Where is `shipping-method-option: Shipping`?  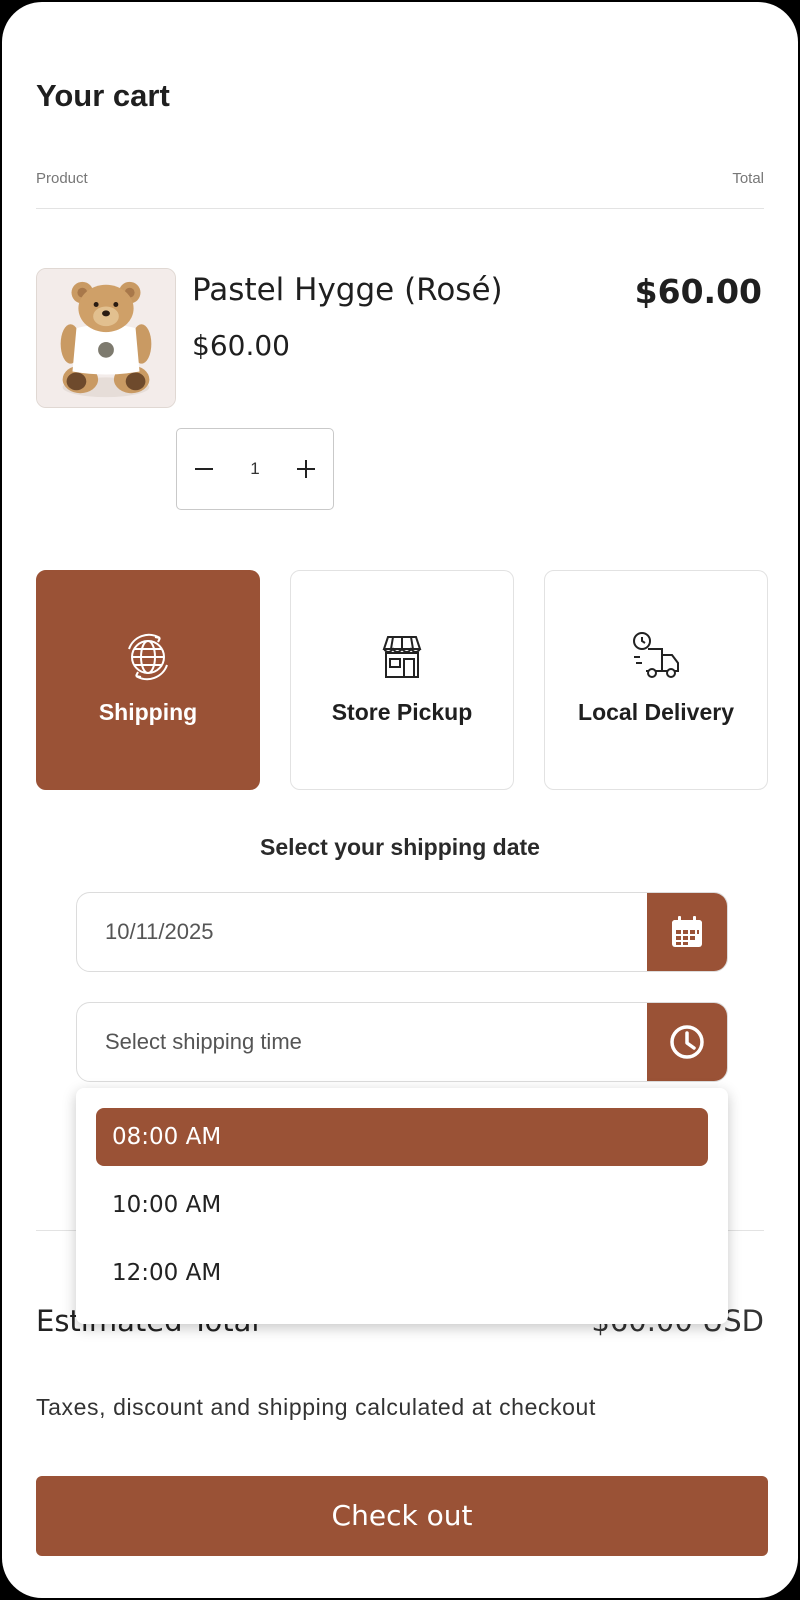 shipping-method-option: Shipping is located at coordinates (148, 680).